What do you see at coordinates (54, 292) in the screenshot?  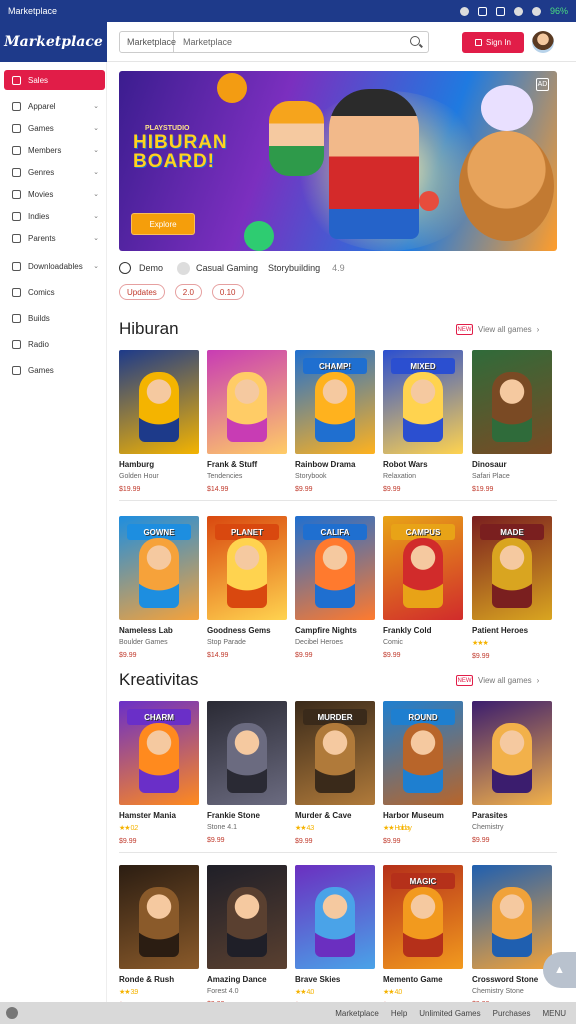 I see `sidebar-item-comics: Comics` at bounding box center [54, 292].